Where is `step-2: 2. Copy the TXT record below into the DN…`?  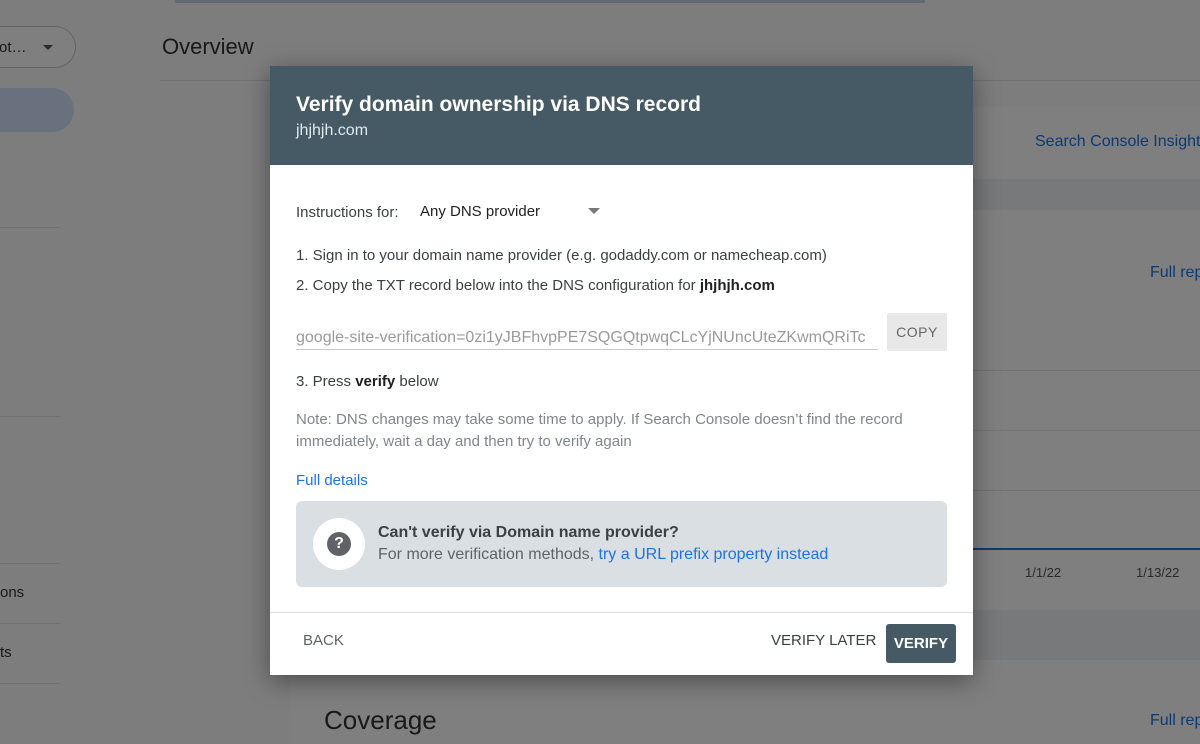
step-2: 2. Copy the TXT record below into the DN… is located at coordinates (535, 285).